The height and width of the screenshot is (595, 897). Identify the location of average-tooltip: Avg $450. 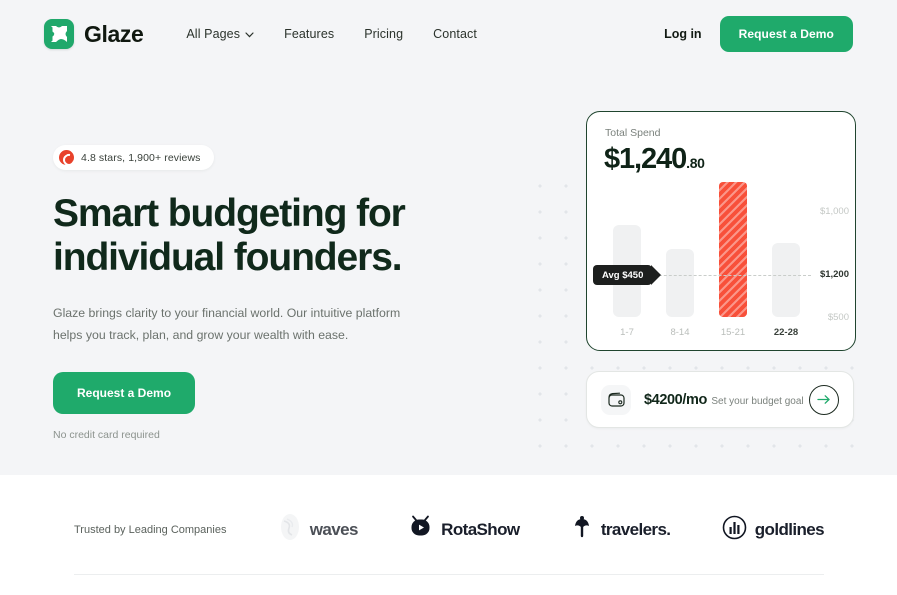
(627, 275).